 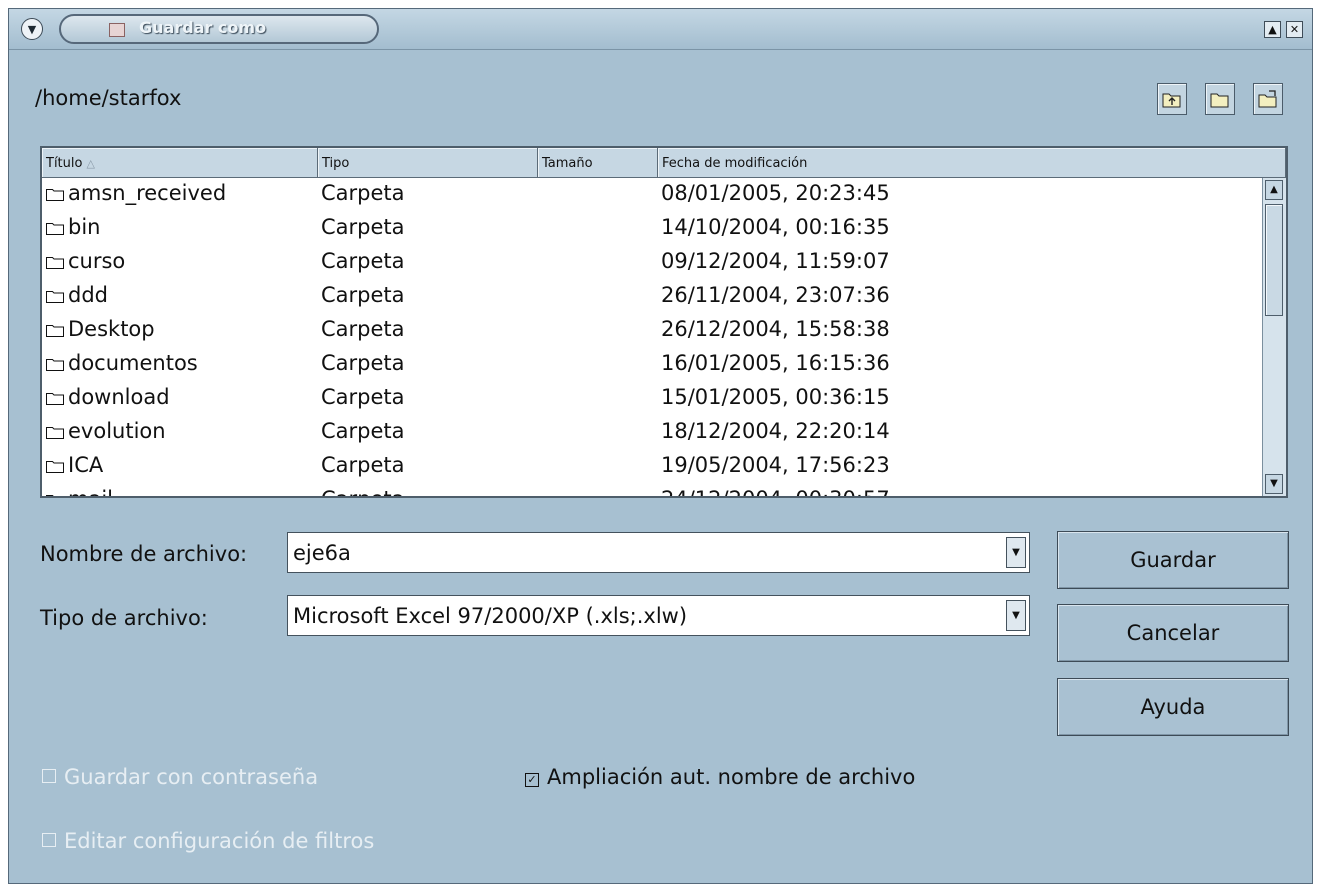 I want to click on filetype-dropdown-button: ▼, so click(x=1016, y=615).